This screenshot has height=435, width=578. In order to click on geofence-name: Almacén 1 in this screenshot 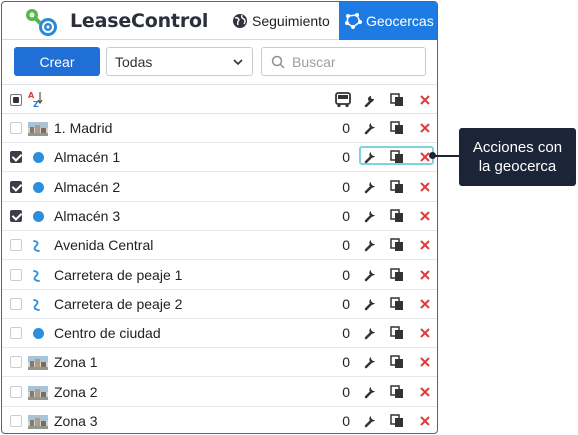, I will do `click(87, 157)`.